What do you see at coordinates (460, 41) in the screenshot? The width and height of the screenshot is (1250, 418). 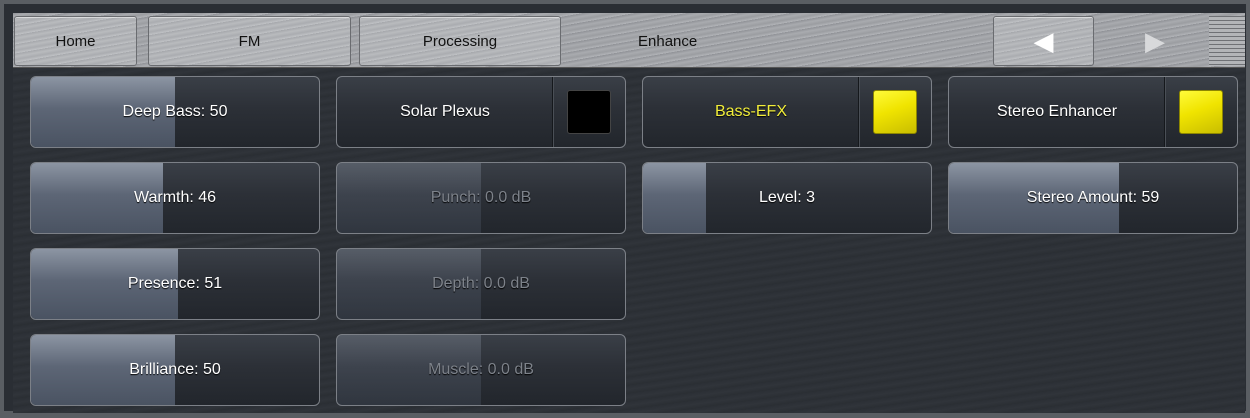 I see `processing-button: Processing` at bounding box center [460, 41].